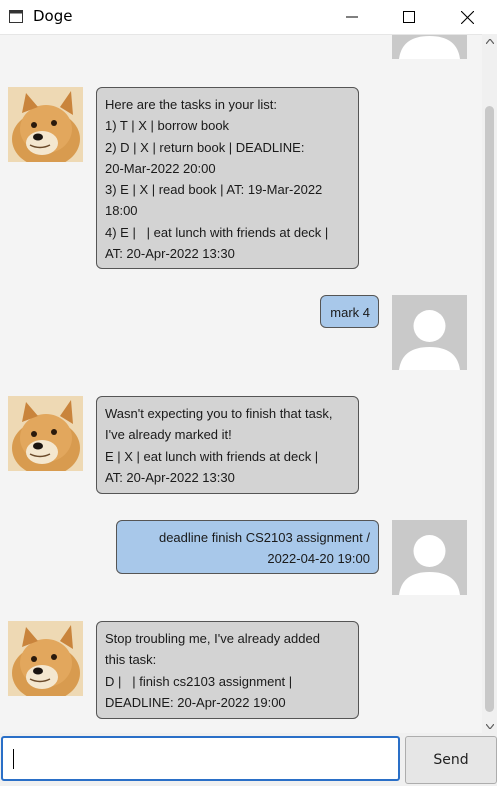  I want to click on vertical-scrollbar, so click(489, 383).